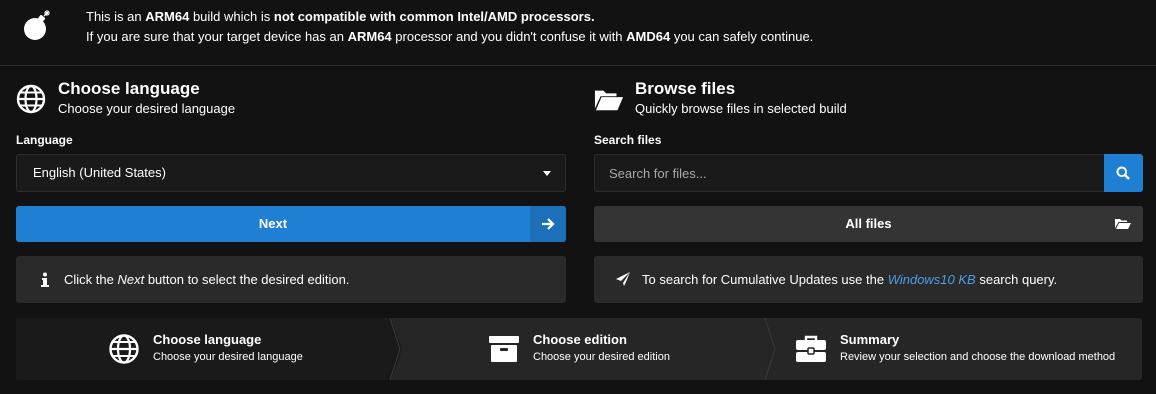 Image resolution: width=1156 pixels, height=394 pixels. I want to click on next-button-label: Next, so click(273, 223).